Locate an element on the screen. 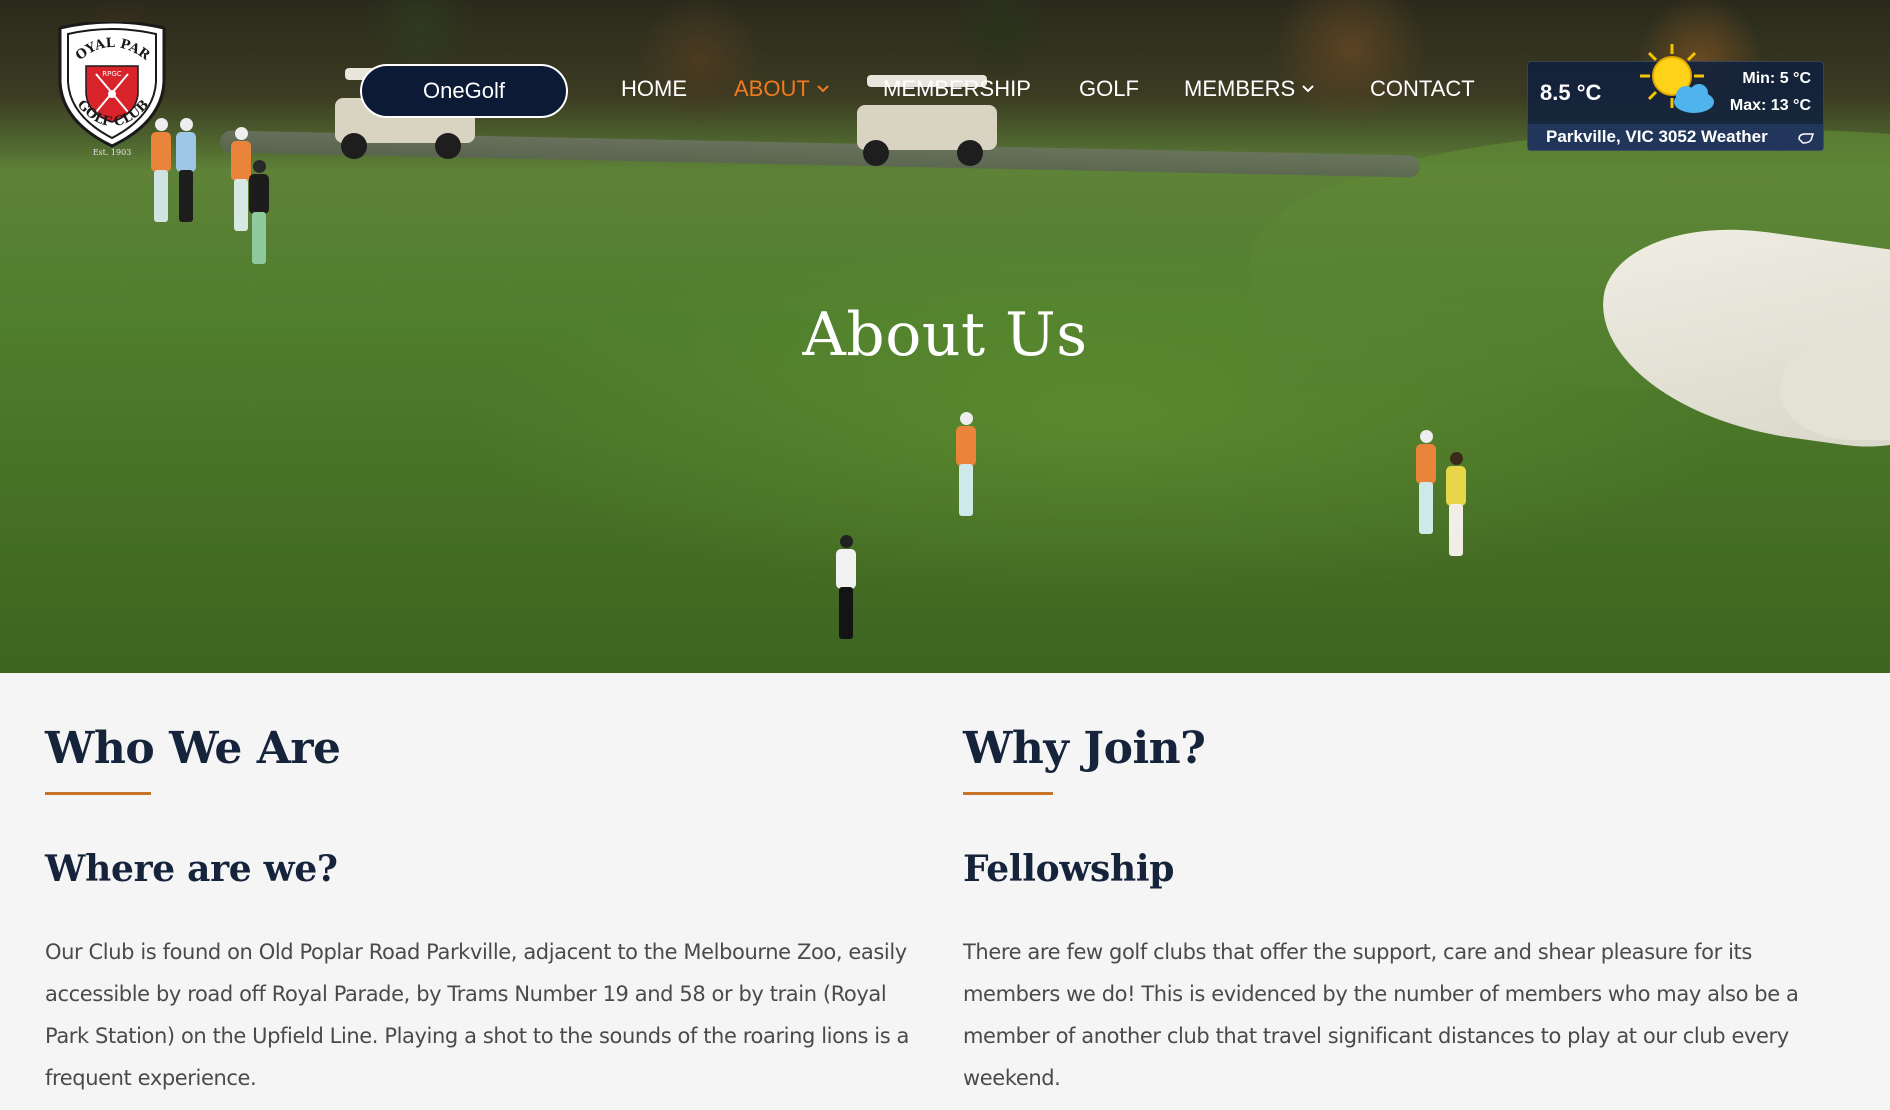  nav-item-about: ABOUT is located at coordinates (782, 89).